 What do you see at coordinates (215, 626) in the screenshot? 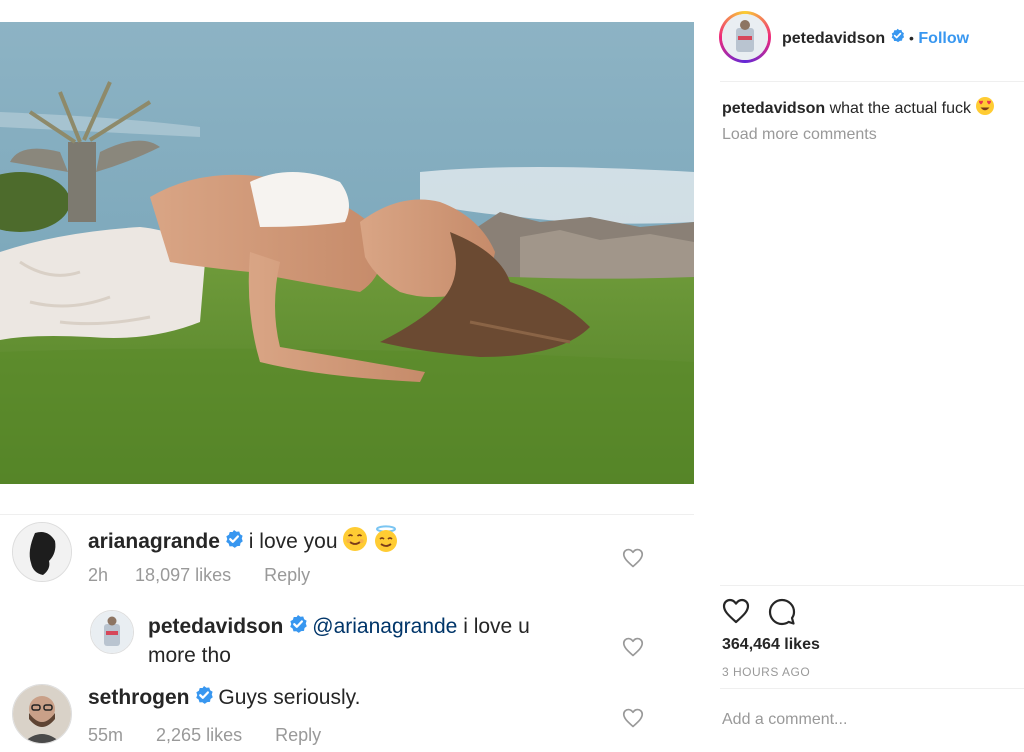
I see `comment-2-user: petedavidson` at bounding box center [215, 626].